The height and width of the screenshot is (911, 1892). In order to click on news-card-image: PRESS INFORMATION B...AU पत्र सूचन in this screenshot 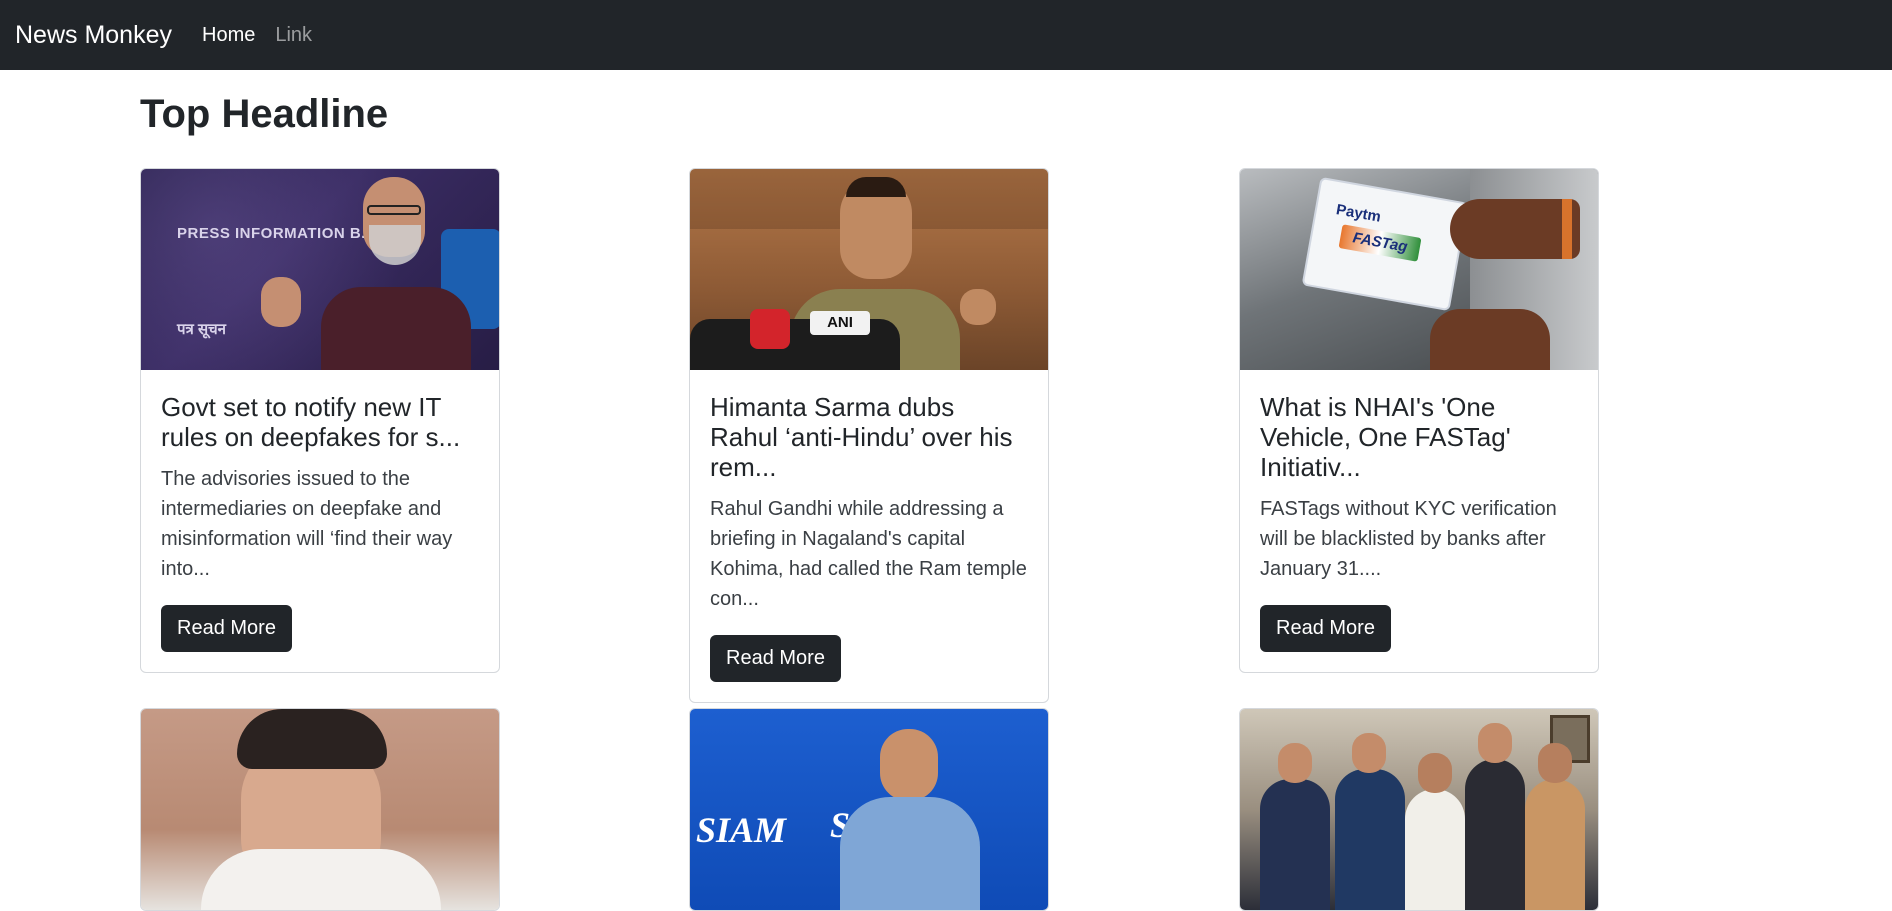, I will do `click(320, 269)`.